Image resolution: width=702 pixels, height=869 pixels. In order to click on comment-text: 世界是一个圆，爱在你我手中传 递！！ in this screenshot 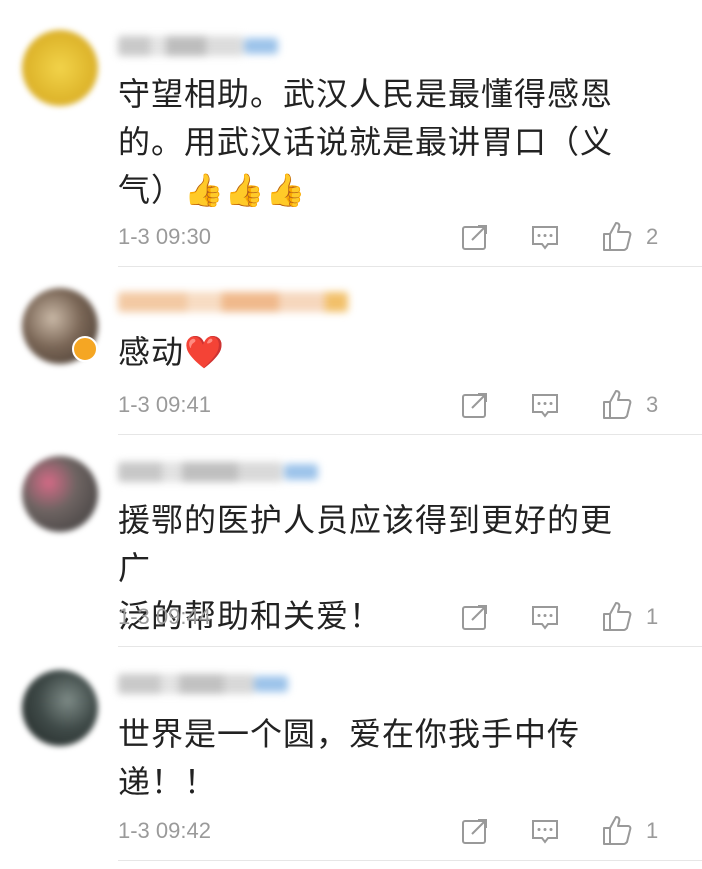, I will do `click(349, 758)`.